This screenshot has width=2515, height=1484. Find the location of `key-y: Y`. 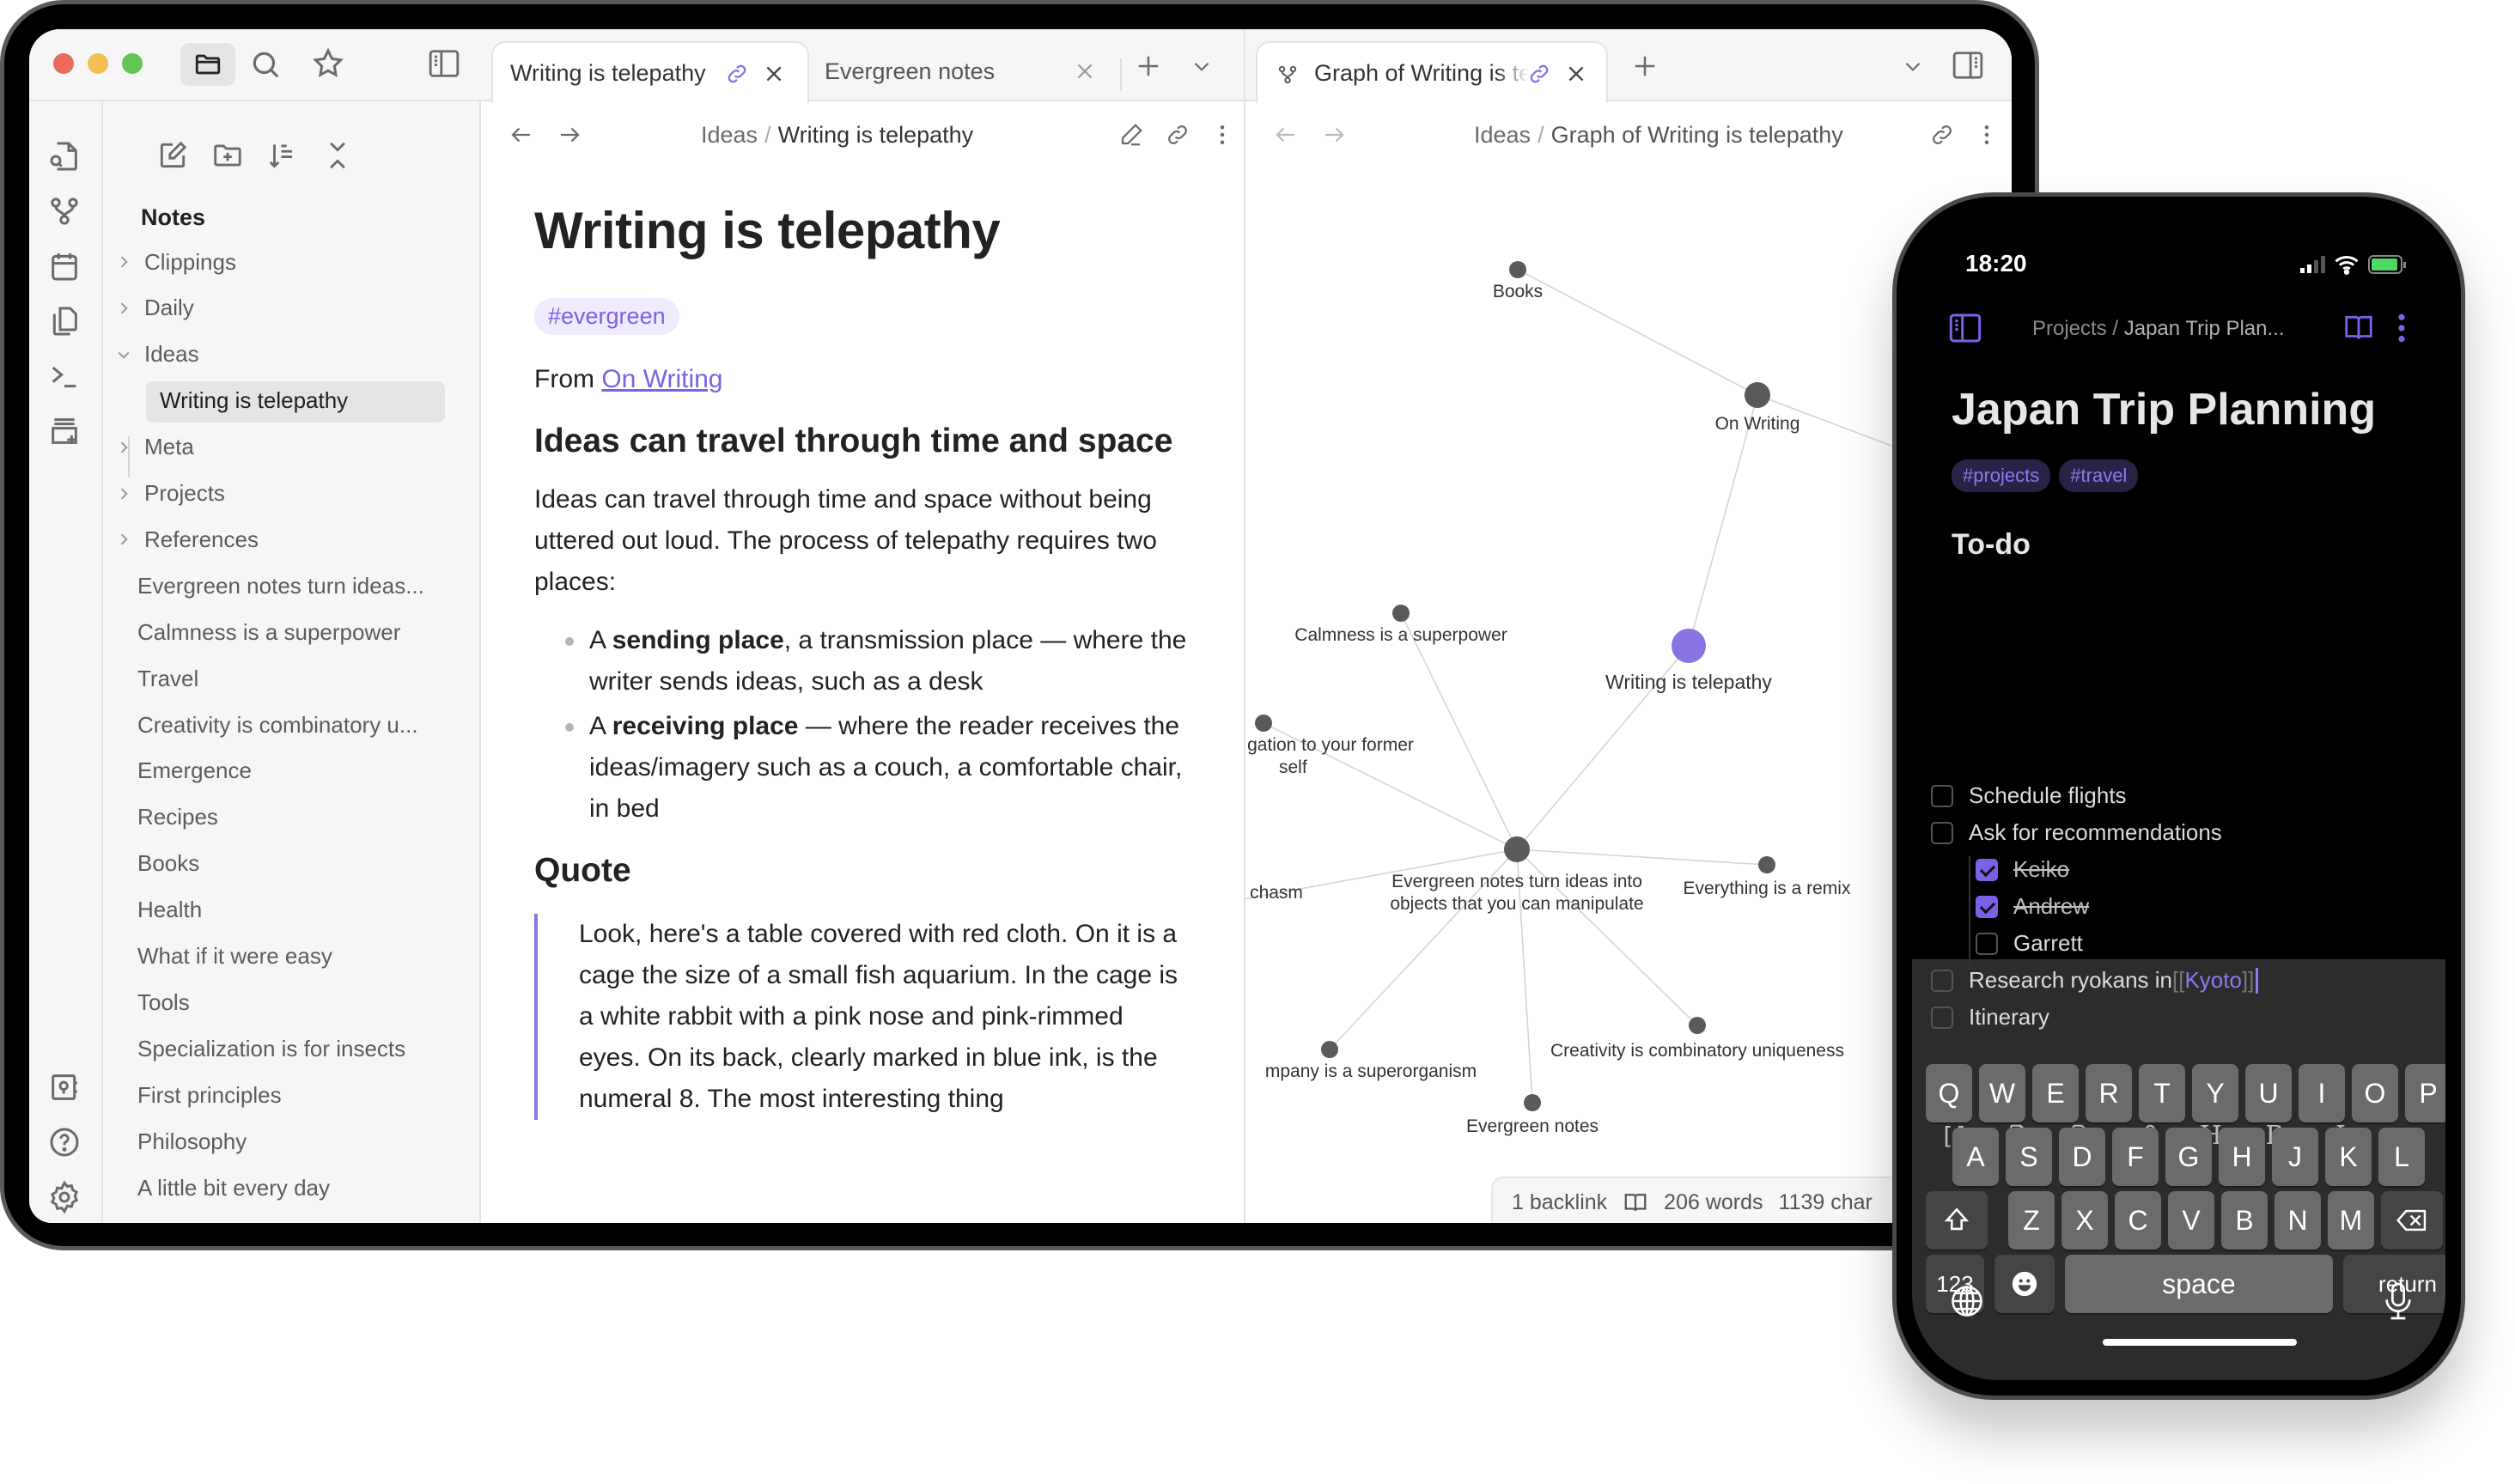

key-y: Y is located at coordinates (2215, 1093).